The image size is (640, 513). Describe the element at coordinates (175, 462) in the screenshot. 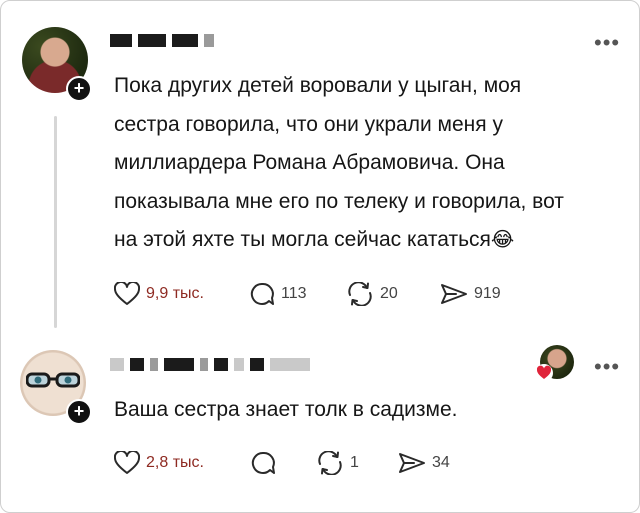

I see `like-count: 2,8 тыс.` at that location.